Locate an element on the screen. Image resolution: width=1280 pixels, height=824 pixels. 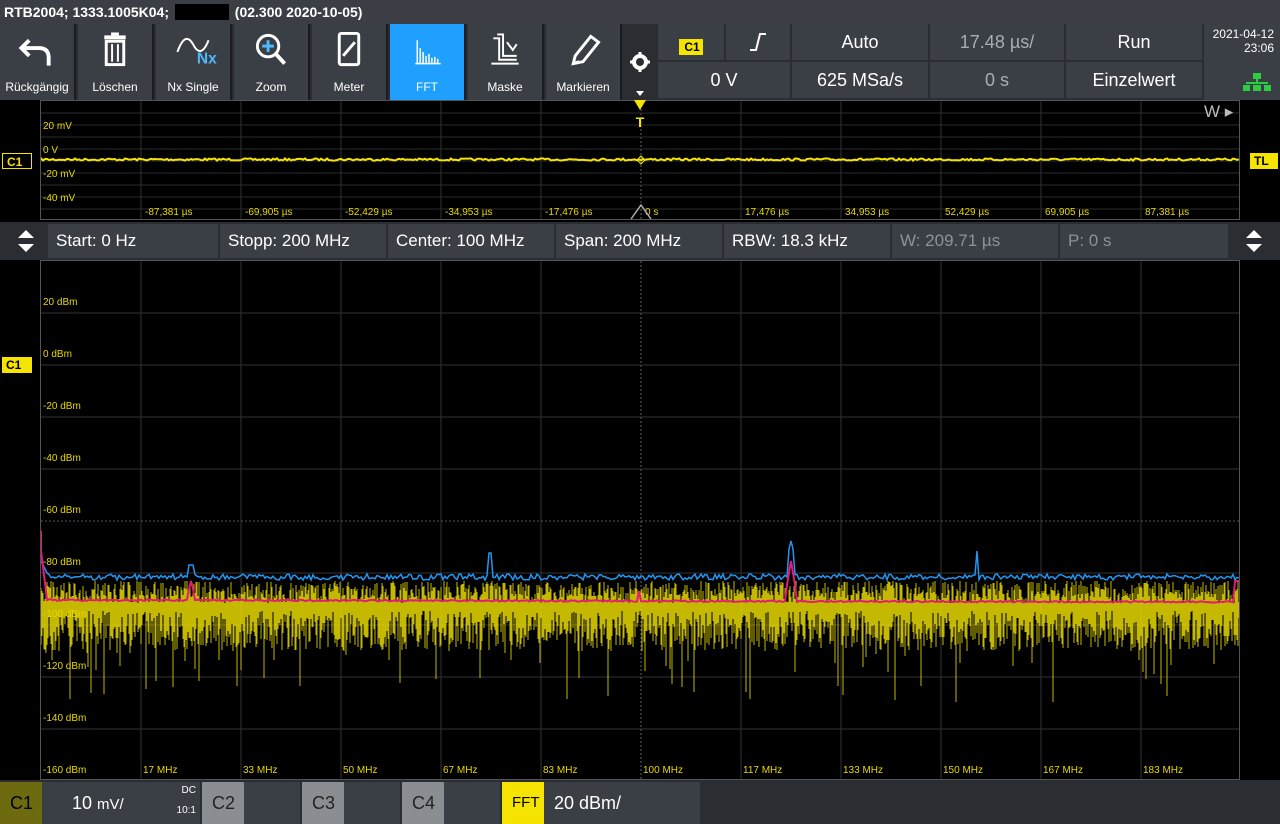
scroll-updown-right is located at coordinates (1254, 241).